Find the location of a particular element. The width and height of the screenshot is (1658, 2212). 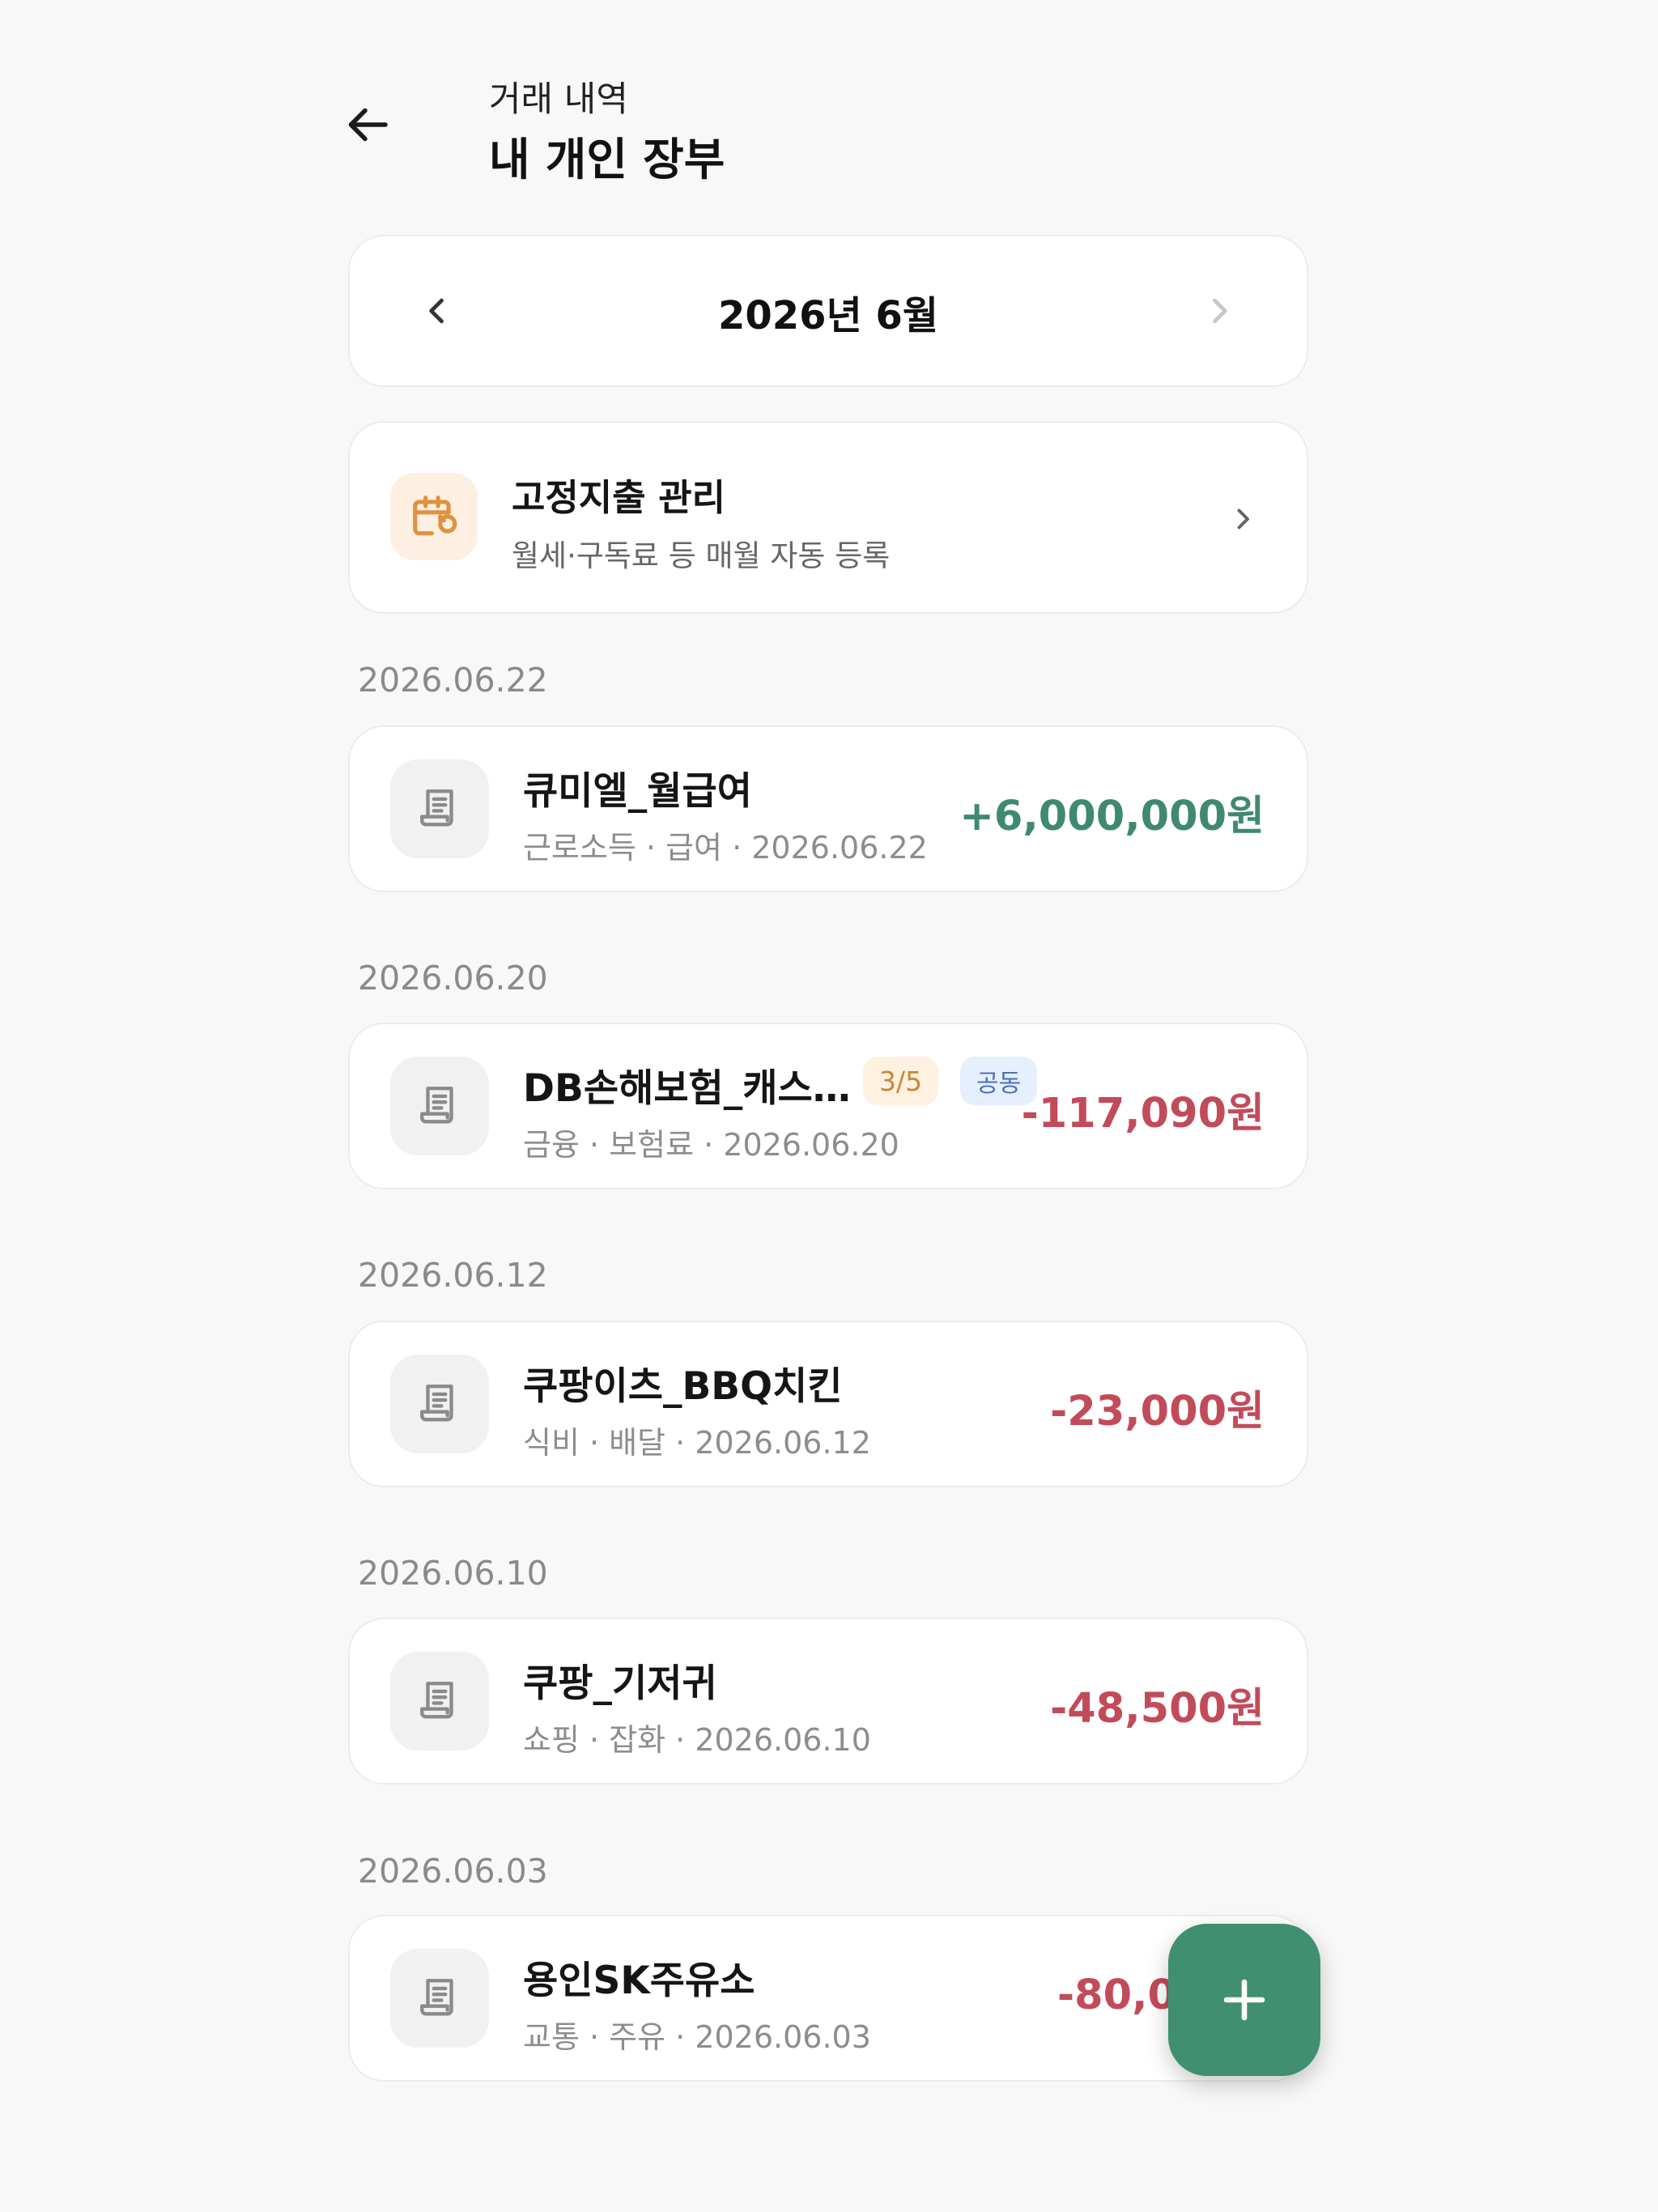

back-button is located at coordinates (369, 124).